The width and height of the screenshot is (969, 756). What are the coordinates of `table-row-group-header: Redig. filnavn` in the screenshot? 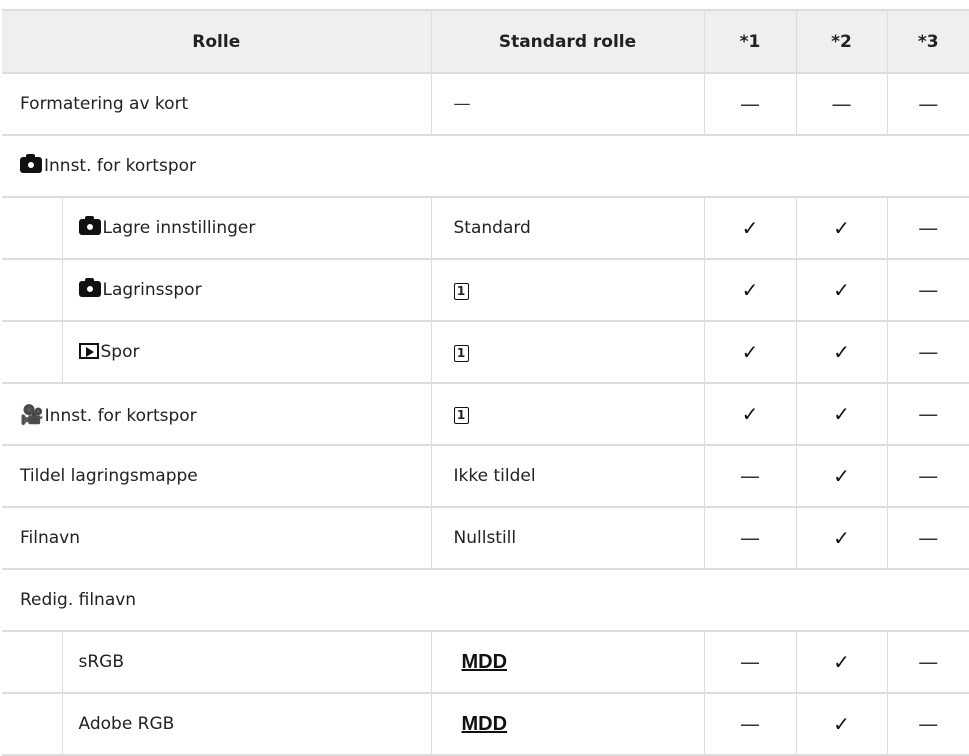 It's located at (485, 600).